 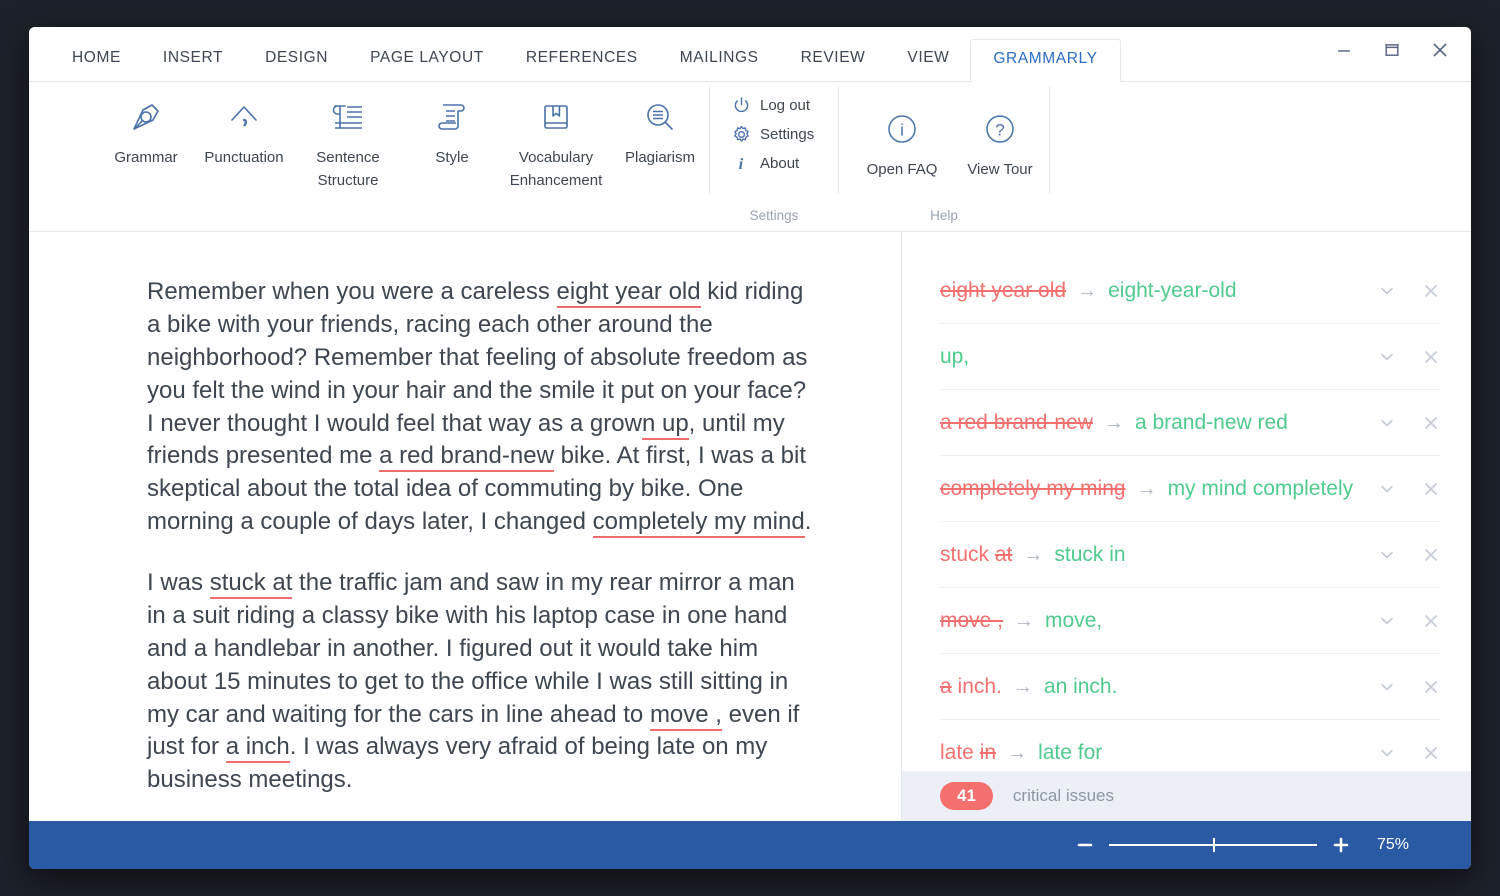 I want to click on suggestion-card: late in → late for, so click(x=1190, y=745).